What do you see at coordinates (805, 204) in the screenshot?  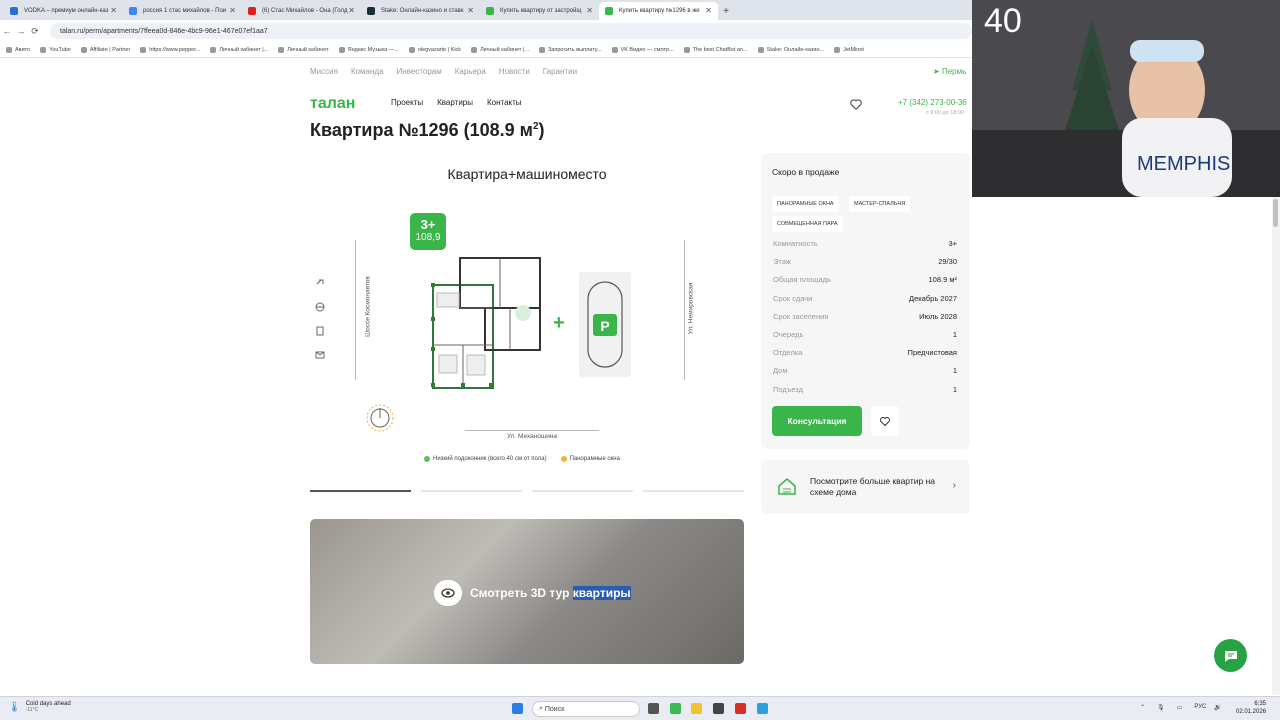 I see `tag-chip: ПАНОРАМНЫЕ ОКНА` at bounding box center [805, 204].